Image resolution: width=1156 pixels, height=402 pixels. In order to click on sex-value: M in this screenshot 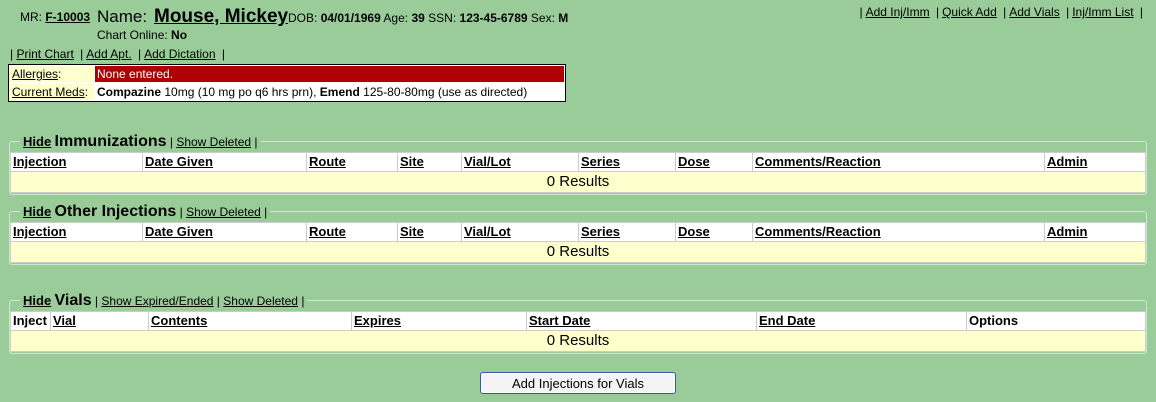, I will do `click(563, 18)`.